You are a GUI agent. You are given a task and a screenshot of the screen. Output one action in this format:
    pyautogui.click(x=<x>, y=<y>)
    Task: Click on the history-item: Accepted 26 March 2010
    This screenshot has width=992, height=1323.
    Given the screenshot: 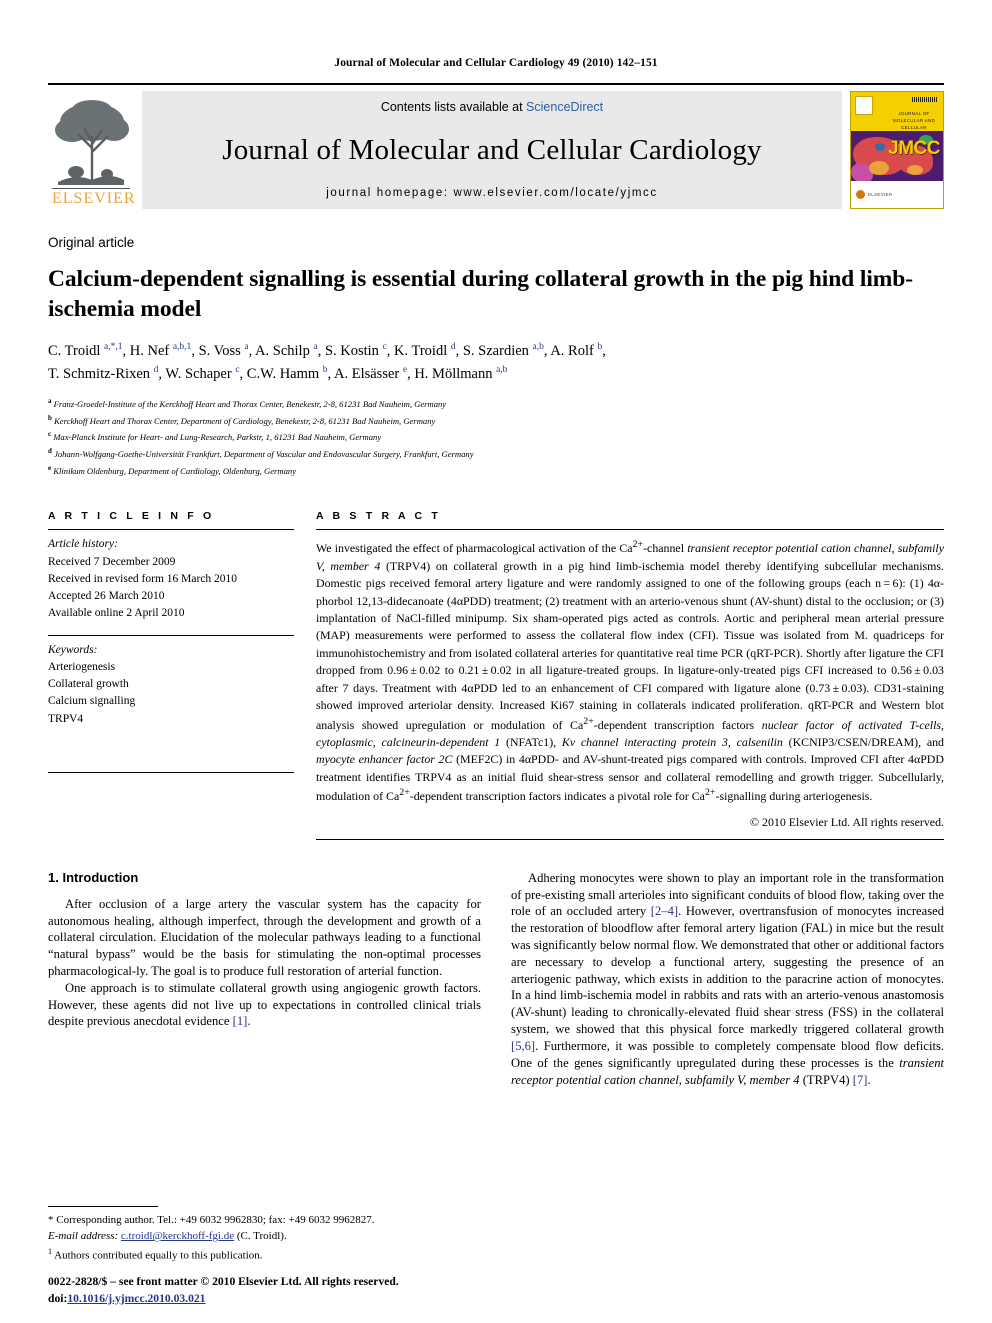 What is the action you would take?
    pyautogui.click(x=106, y=596)
    